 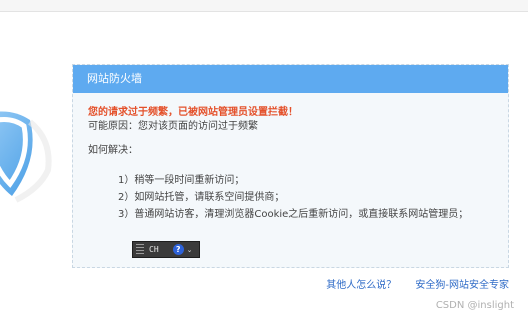 What do you see at coordinates (290, 79) in the screenshot?
I see `panel-title: 网站防火墙` at bounding box center [290, 79].